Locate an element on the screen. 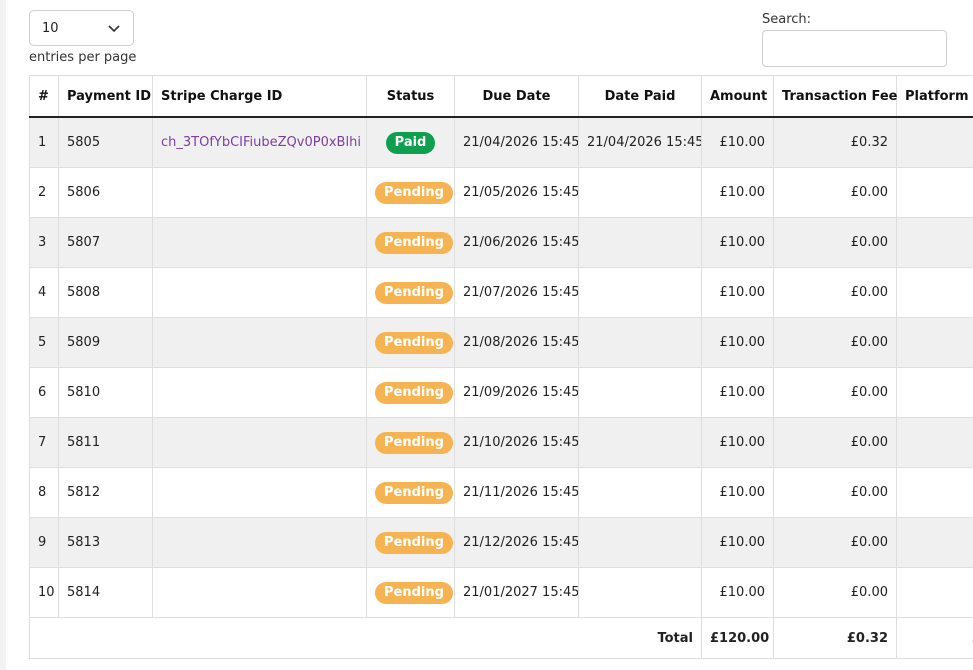 The height and width of the screenshot is (670, 973). cell-payment-id: 5811 is located at coordinates (105, 442).